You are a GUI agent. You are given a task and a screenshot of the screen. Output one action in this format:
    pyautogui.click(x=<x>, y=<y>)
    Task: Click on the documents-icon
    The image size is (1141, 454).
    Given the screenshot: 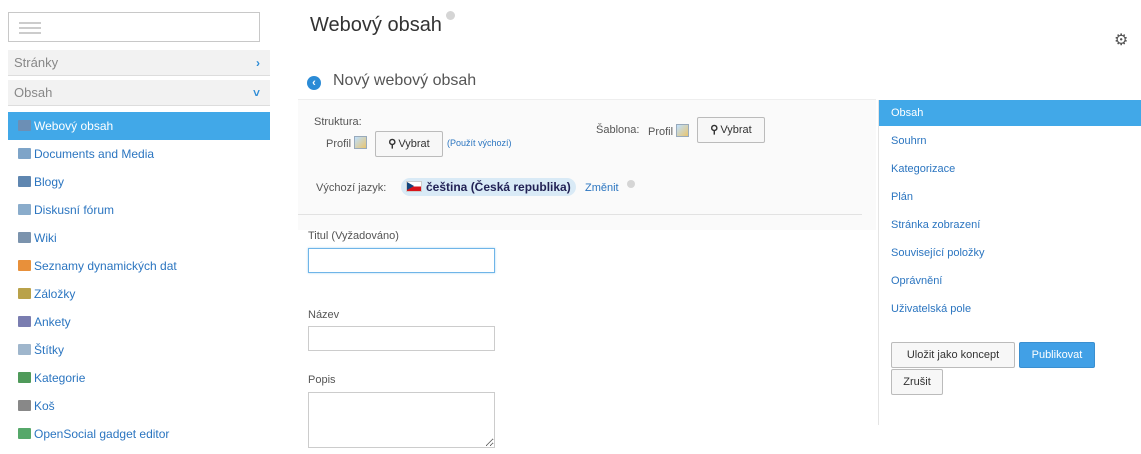 What is the action you would take?
    pyautogui.click(x=24, y=153)
    